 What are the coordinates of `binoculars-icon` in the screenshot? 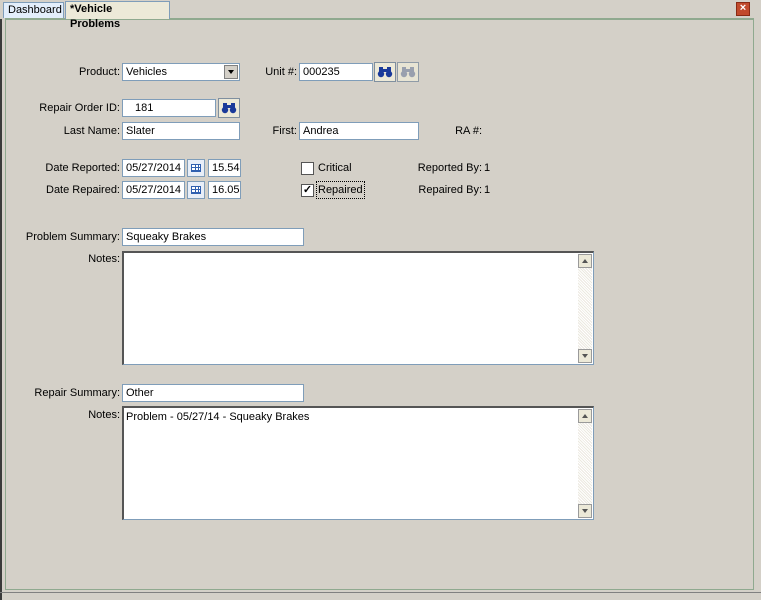 It's located at (385, 72).